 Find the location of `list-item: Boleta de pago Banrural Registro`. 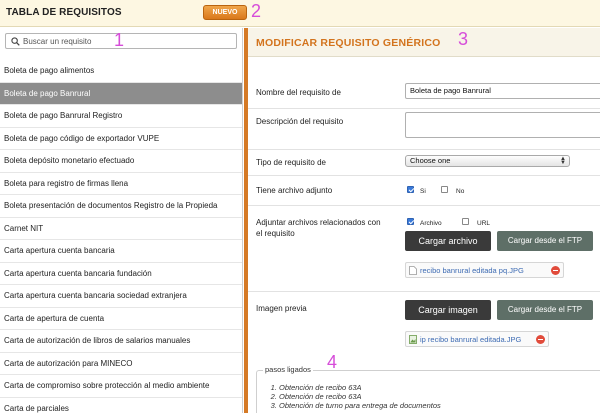

list-item: Boleta de pago Banrural Registro is located at coordinates (121, 116).